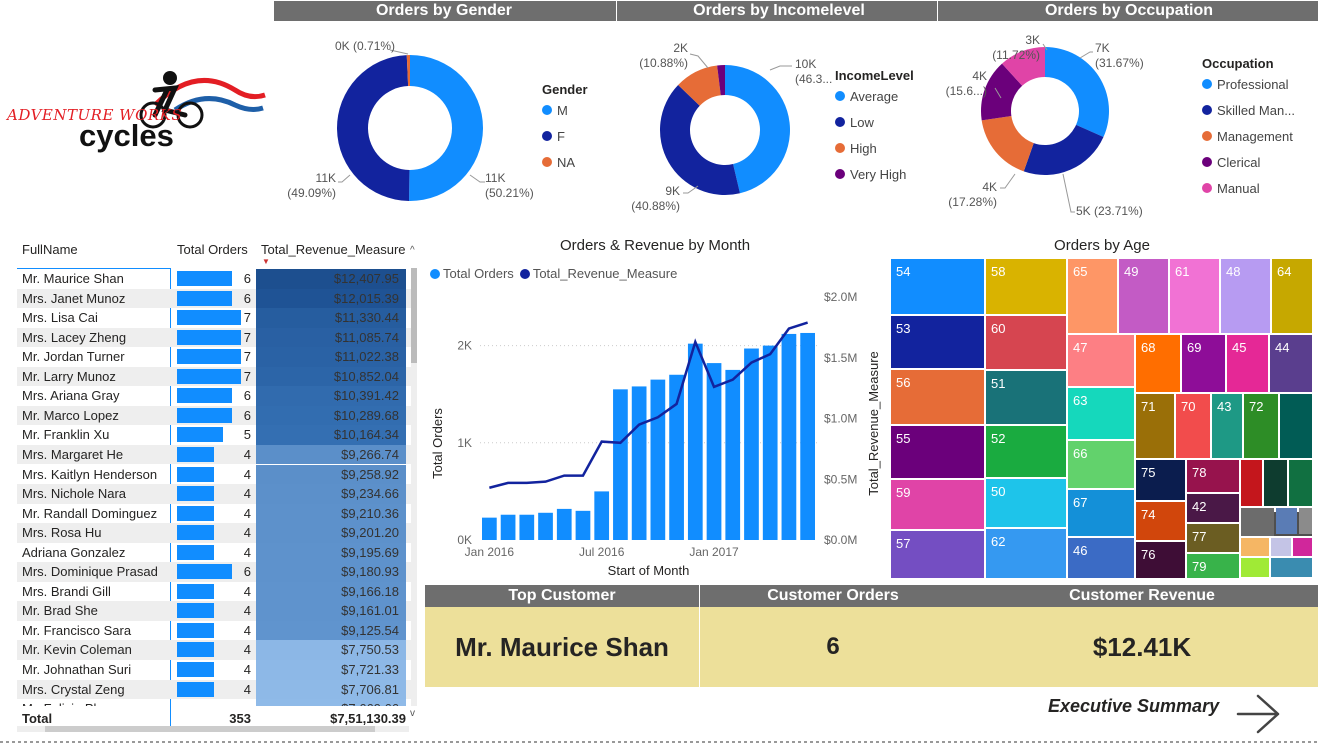  What do you see at coordinates (446, 128) in the screenshot?
I see `donut-slice-m` at bounding box center [446, 128].